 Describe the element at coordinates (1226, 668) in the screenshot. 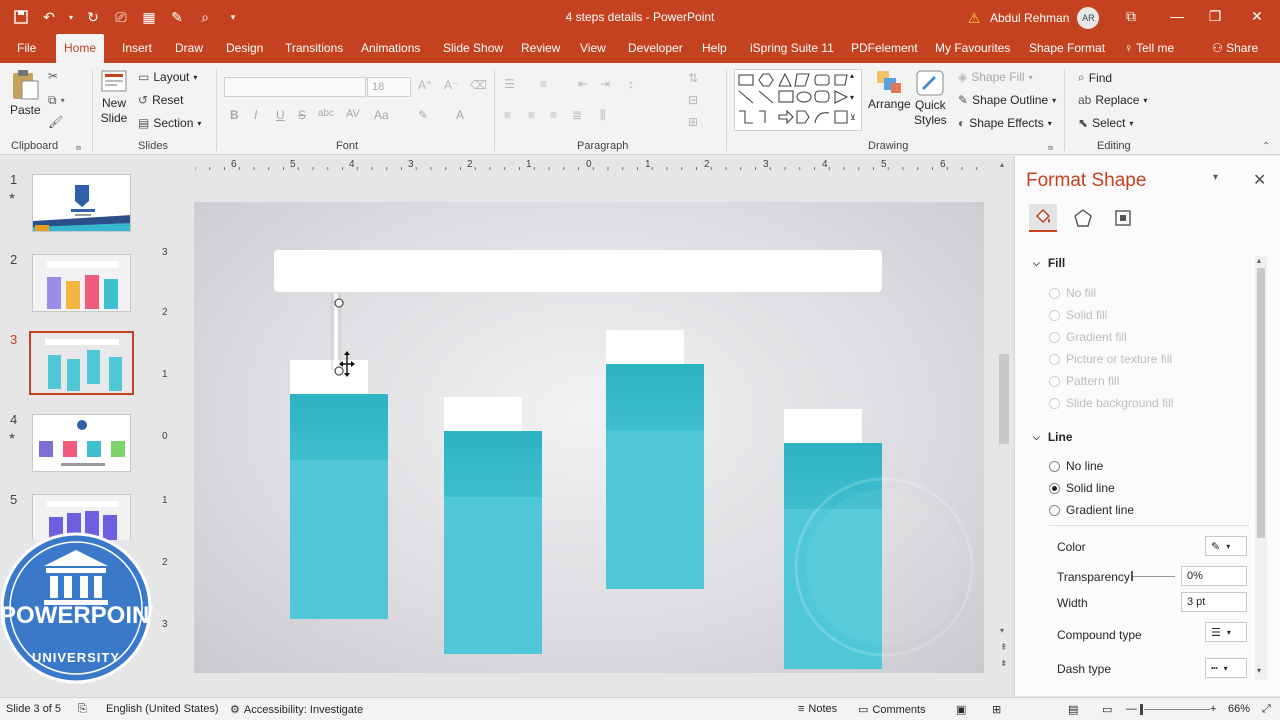

I see `dash-type-dropdown: ┅ ▾` at that location.